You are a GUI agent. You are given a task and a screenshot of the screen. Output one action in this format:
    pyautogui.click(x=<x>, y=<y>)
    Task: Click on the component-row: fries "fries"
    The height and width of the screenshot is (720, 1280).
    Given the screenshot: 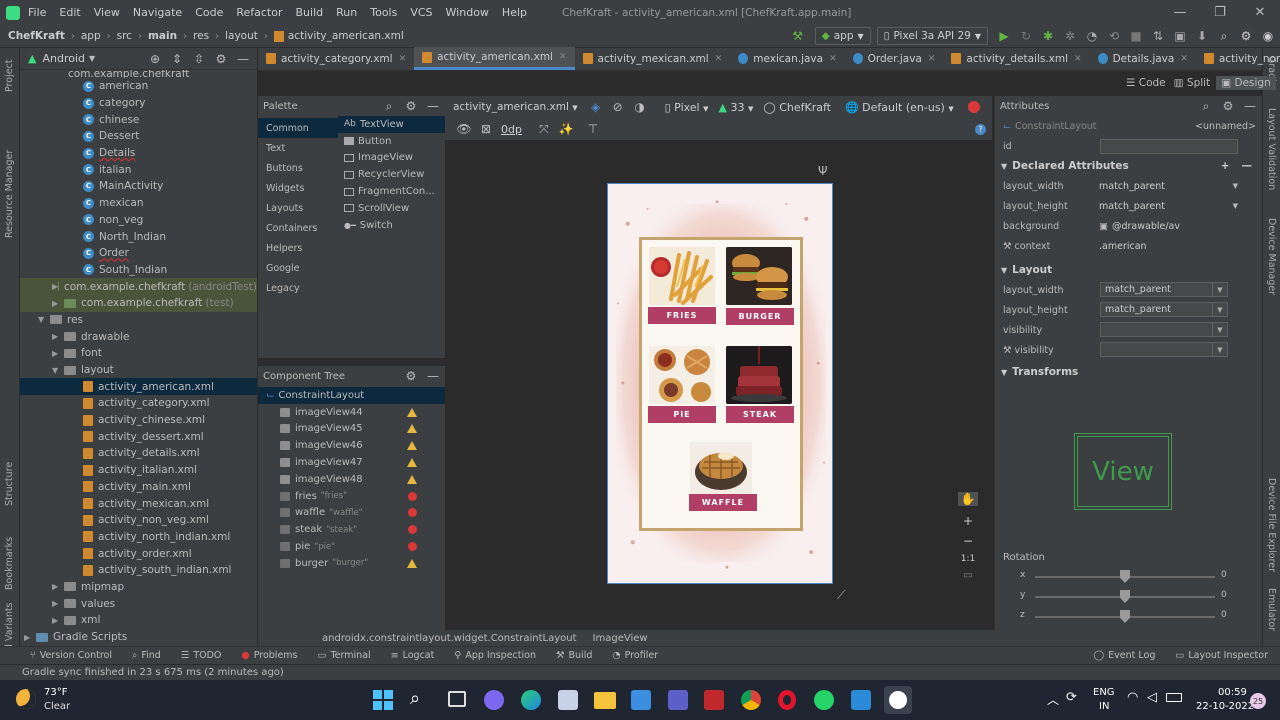 What is the action you would take?
    pyautogui.click(x=351, y=496)
    